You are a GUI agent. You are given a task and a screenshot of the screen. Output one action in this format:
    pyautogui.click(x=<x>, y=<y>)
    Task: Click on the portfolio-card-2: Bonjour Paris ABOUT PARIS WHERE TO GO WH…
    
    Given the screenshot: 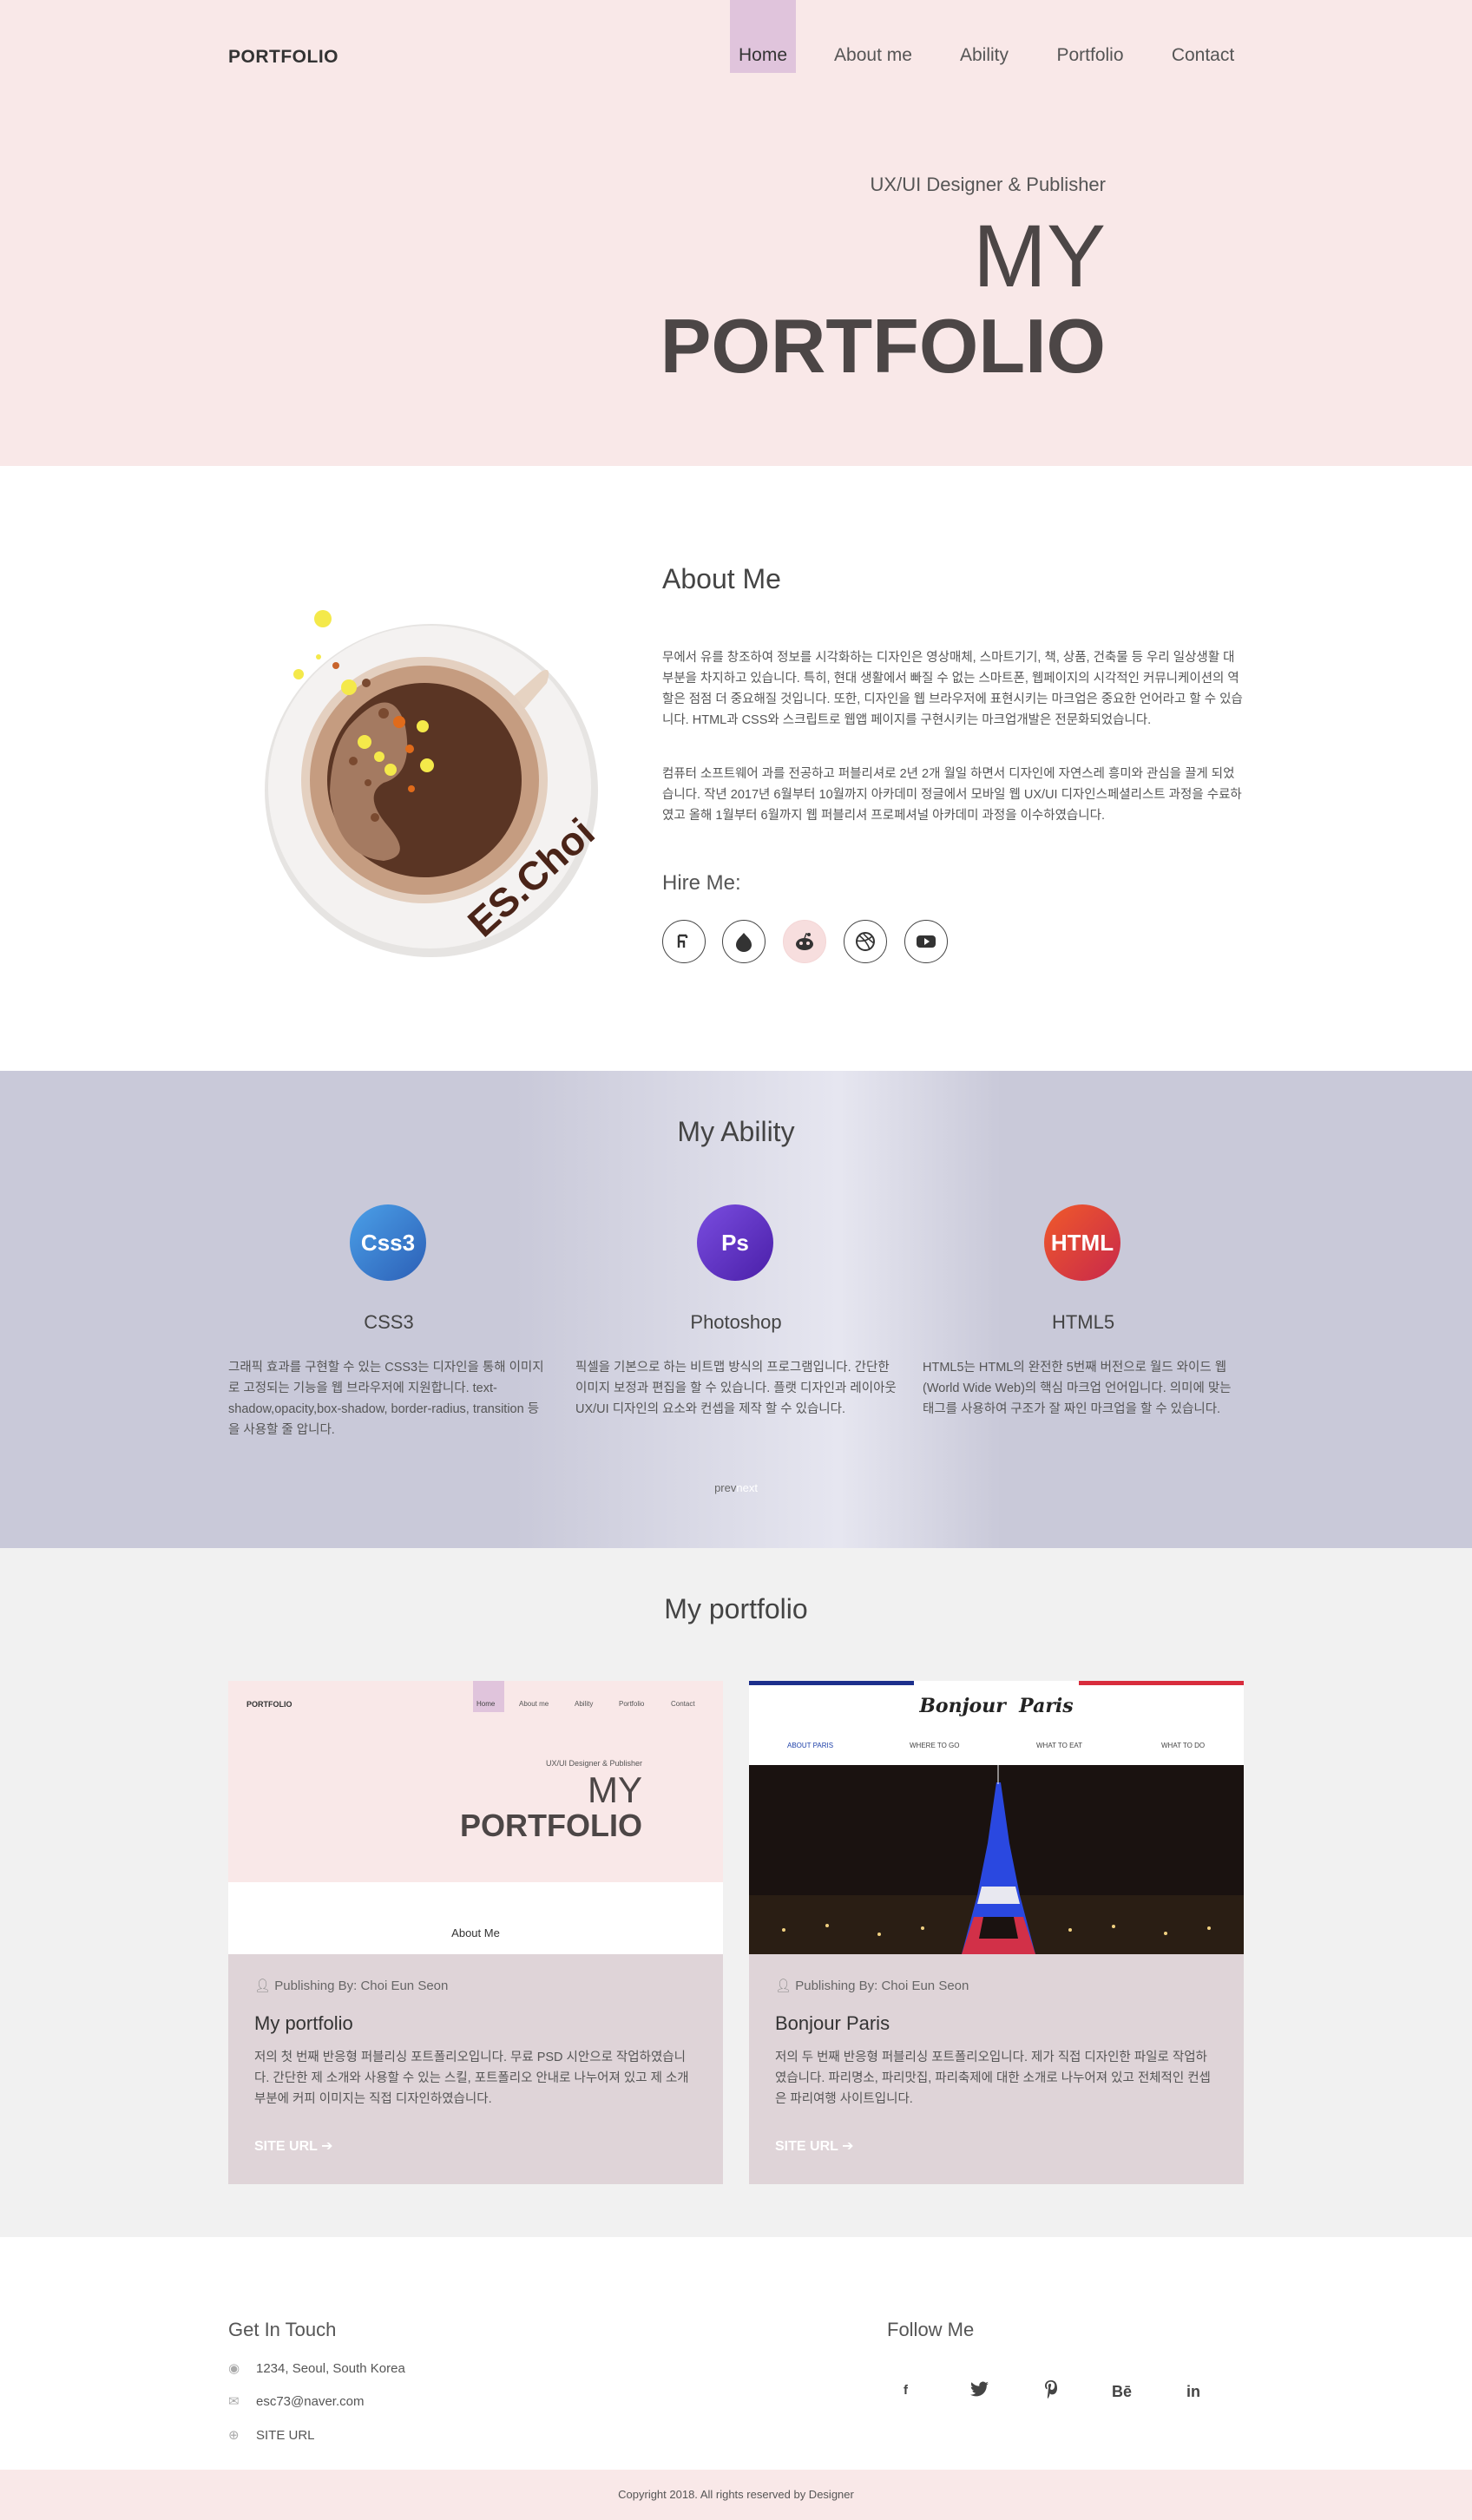 What is the action you would take?
    pyautogui.click(x=996, y=1932)
    